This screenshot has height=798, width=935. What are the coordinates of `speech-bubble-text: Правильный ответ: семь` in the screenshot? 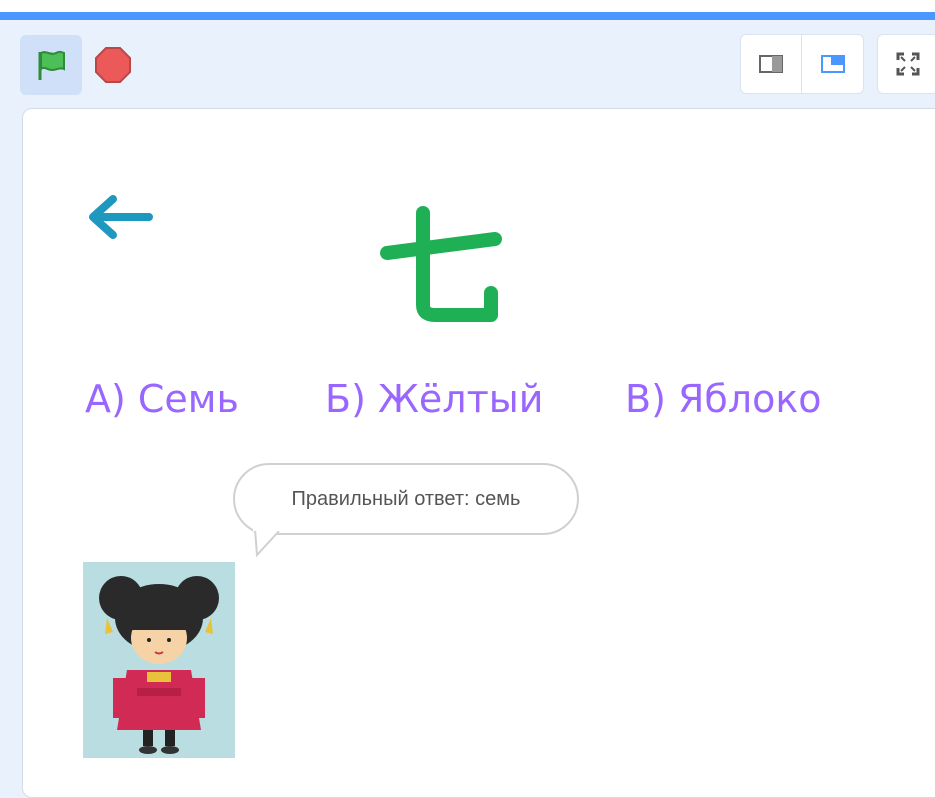 It's located at (406, 498).